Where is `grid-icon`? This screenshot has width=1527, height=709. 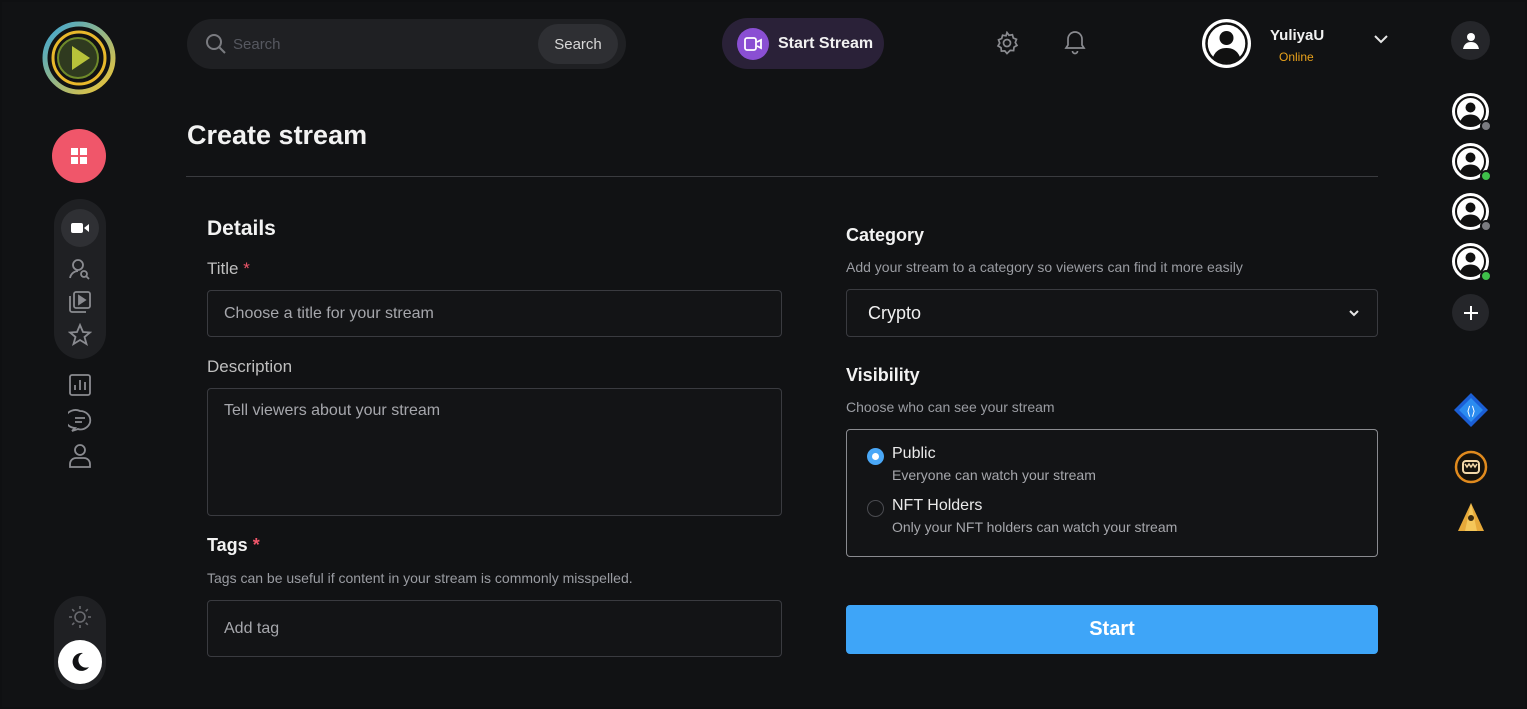 grid-icon is located at coordinates (79, 156).